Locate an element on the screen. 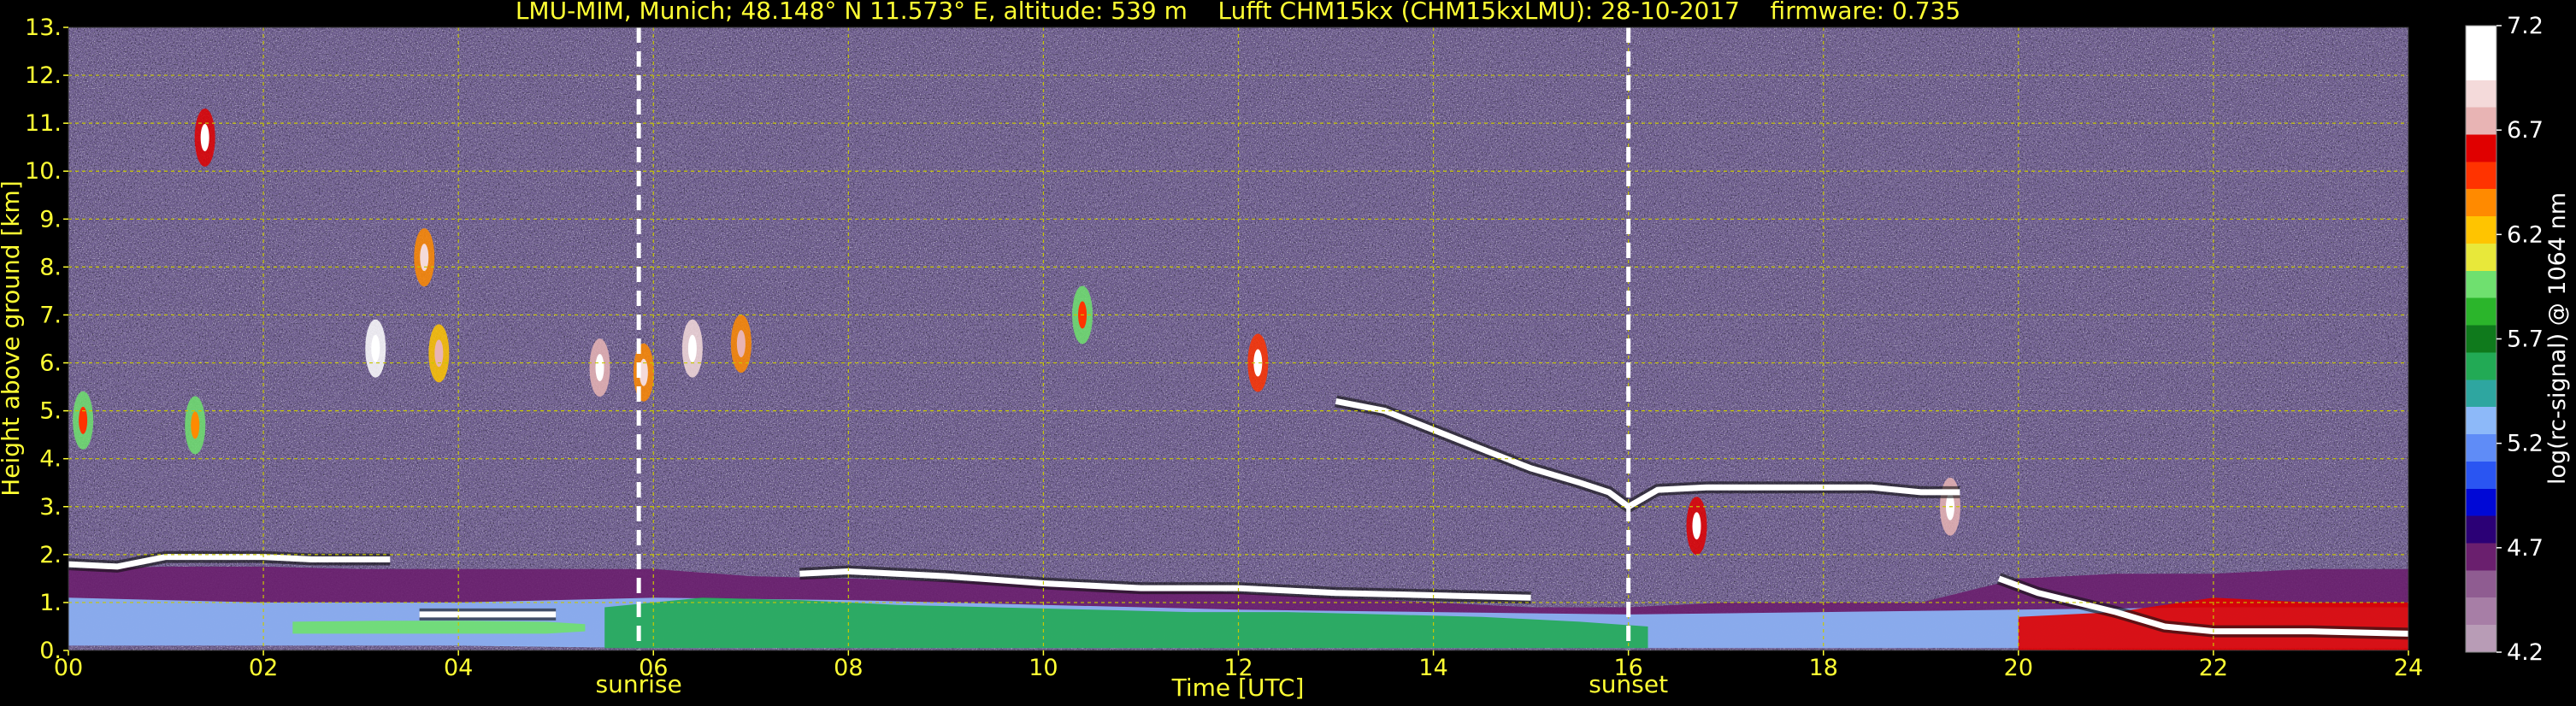  y-tick-label: 12. is located at coordinates (44, 75).